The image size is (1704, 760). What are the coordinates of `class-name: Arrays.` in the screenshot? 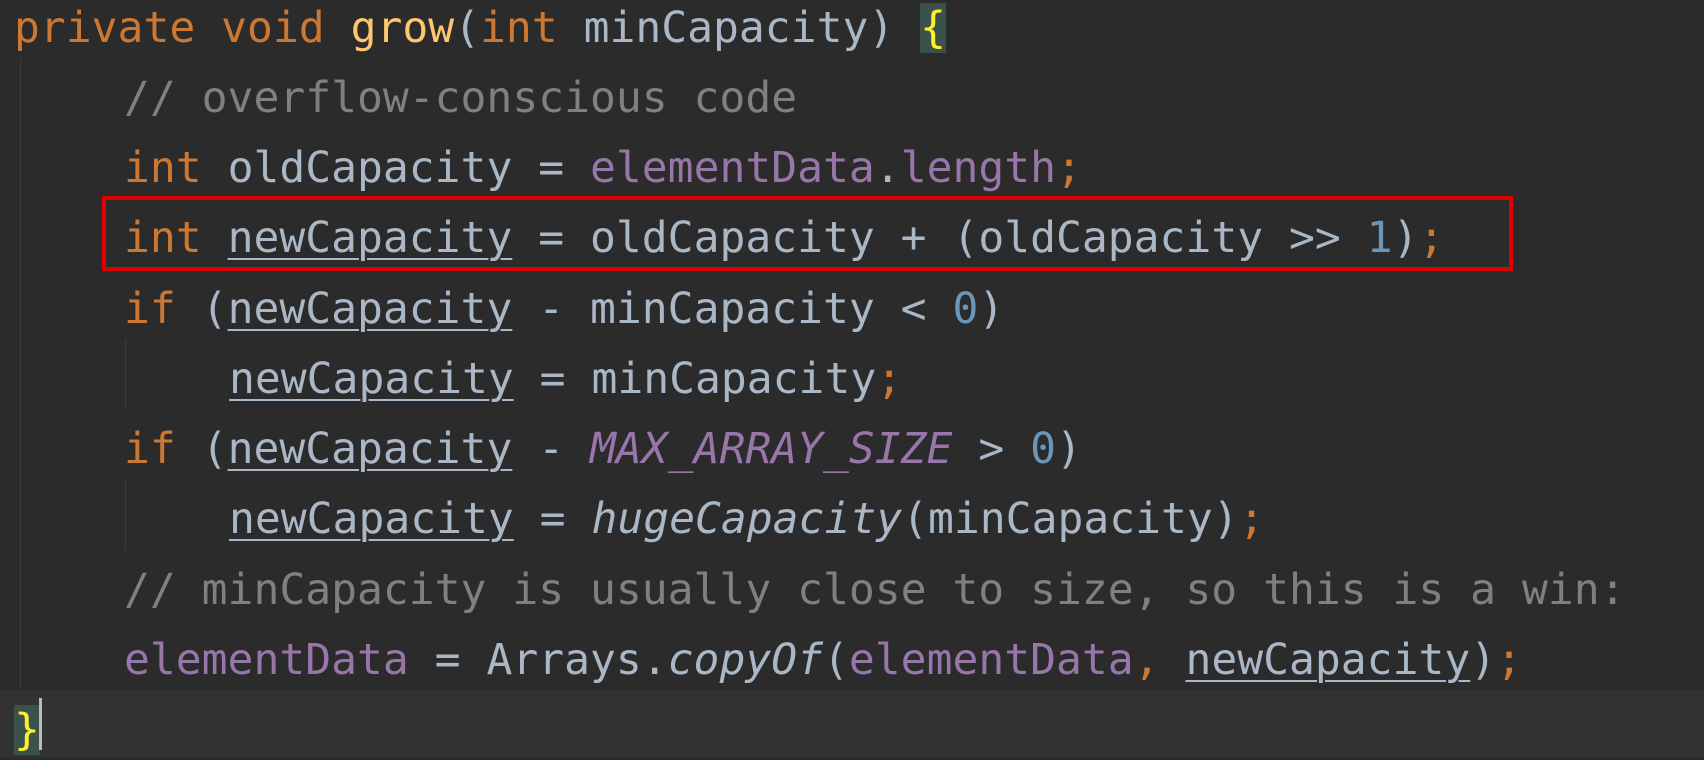 It's located at (577, 660).